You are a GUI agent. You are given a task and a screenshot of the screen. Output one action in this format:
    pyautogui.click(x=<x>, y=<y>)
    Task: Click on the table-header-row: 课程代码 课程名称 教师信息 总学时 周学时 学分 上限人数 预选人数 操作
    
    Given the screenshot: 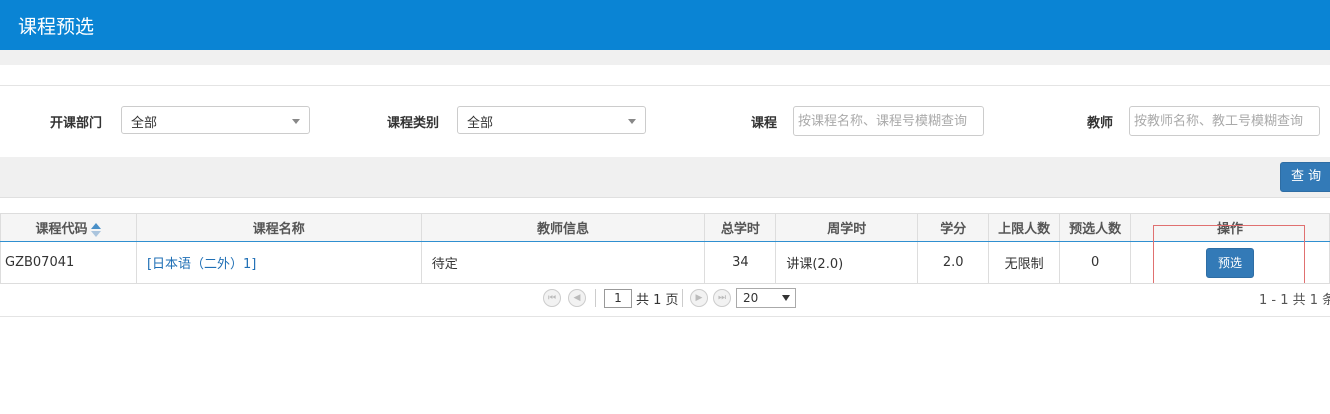 What is the action you would take?
    pyautogui.click(x=665, y=227)
    